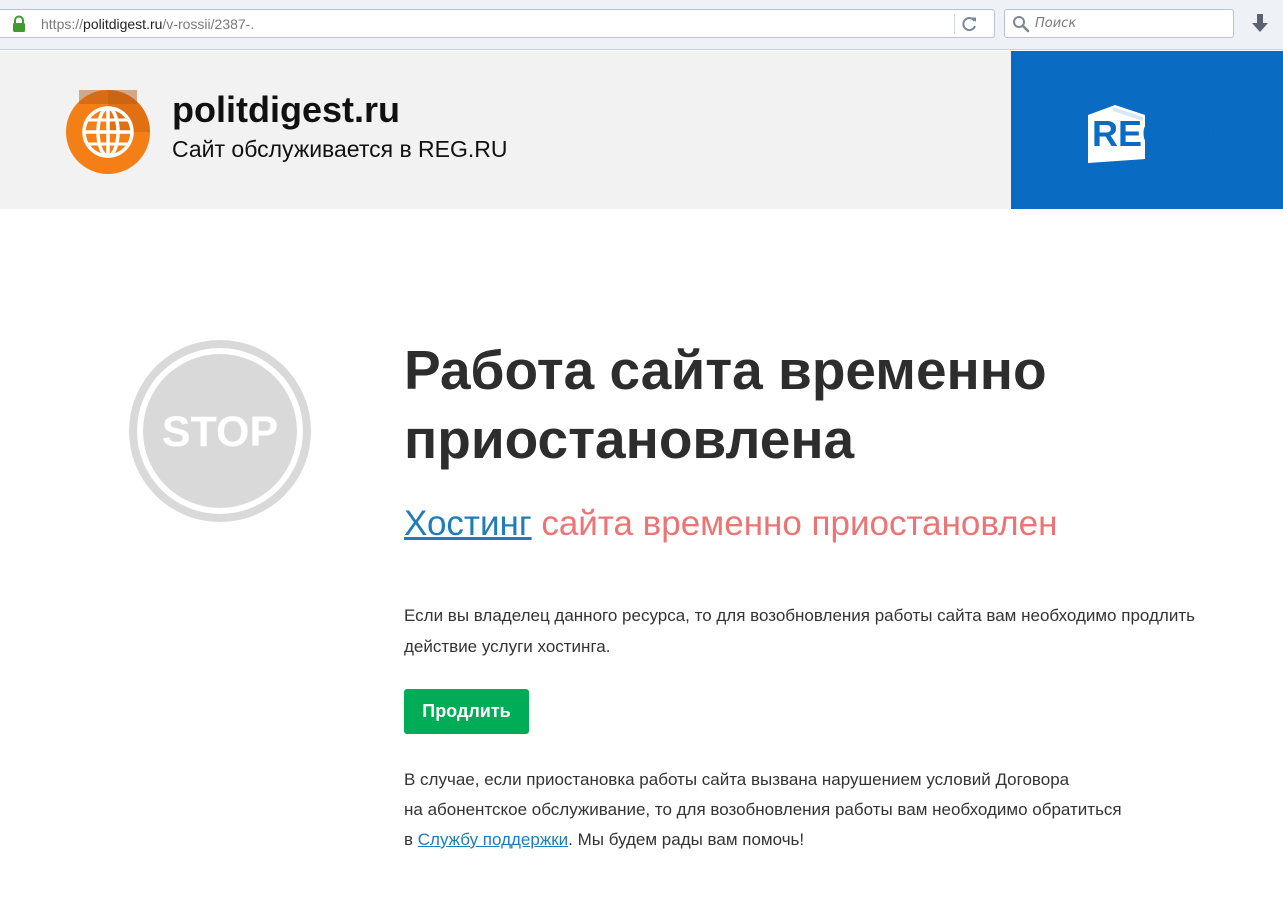 Image resolution: width=1283 pixels, height=902 pixels. I want to click on stop-sign-icon: STOP, so click(220, 431).